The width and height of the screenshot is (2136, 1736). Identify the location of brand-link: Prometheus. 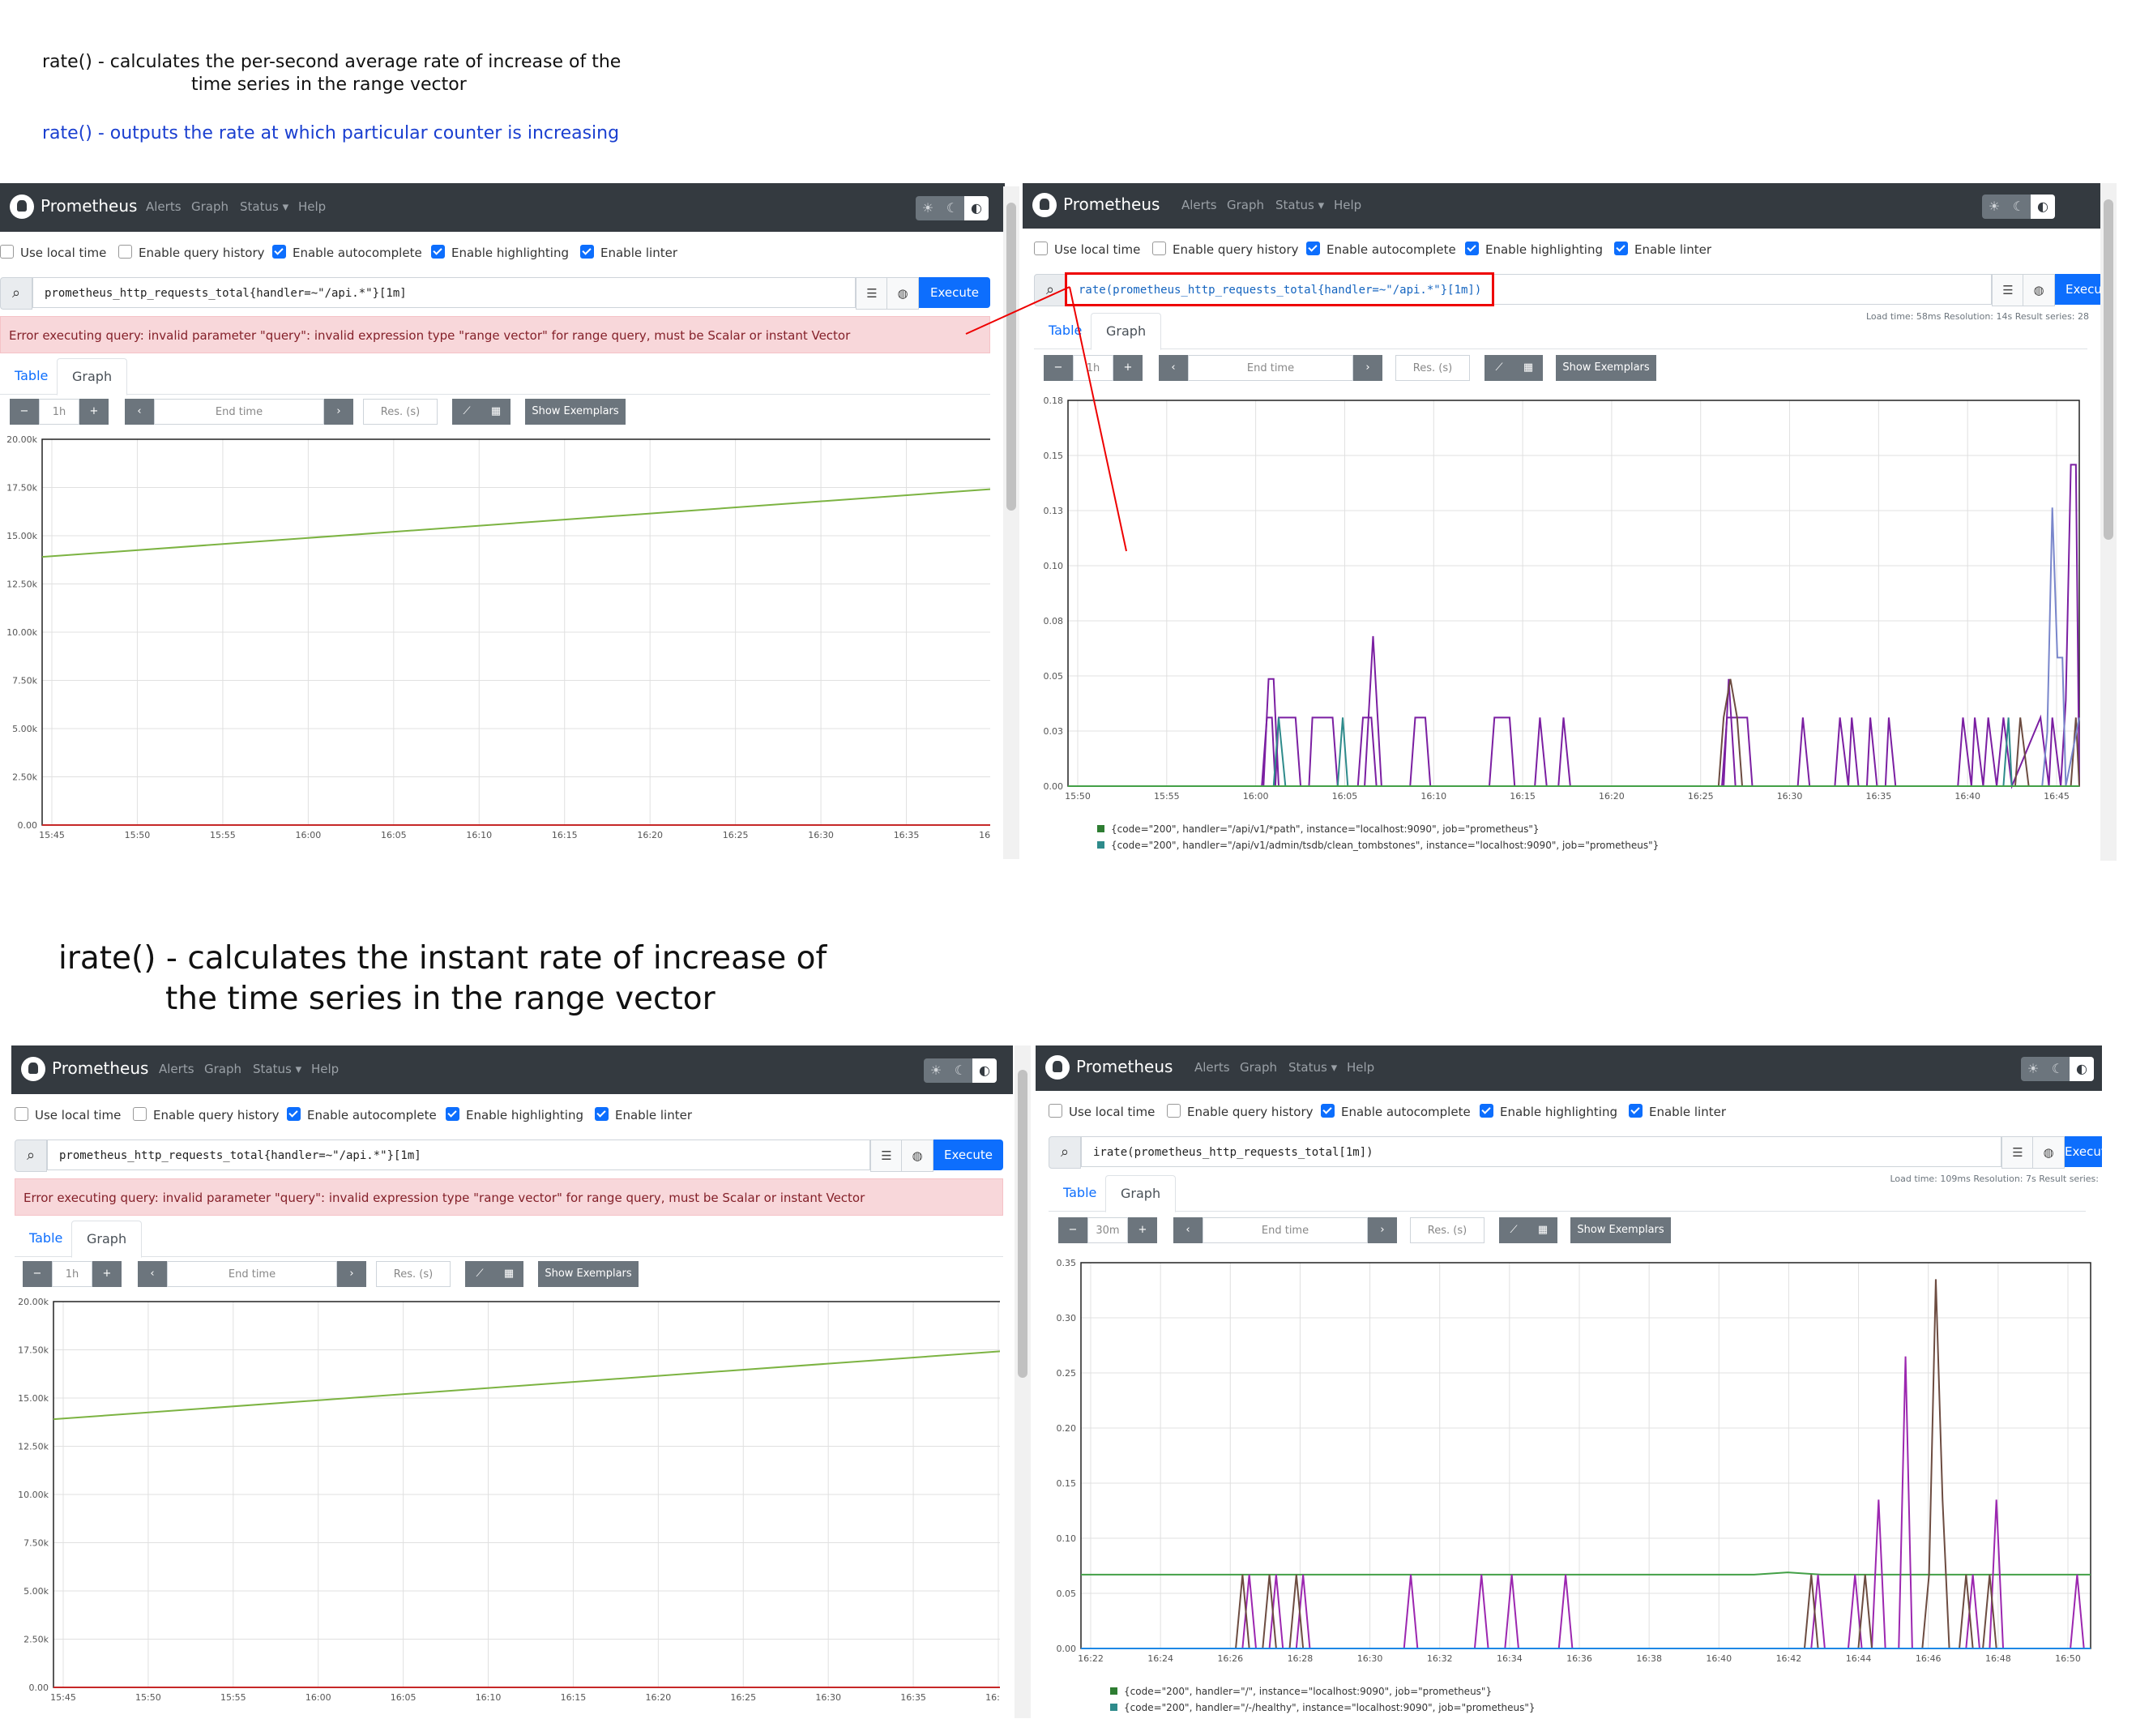
(1124, 1066).